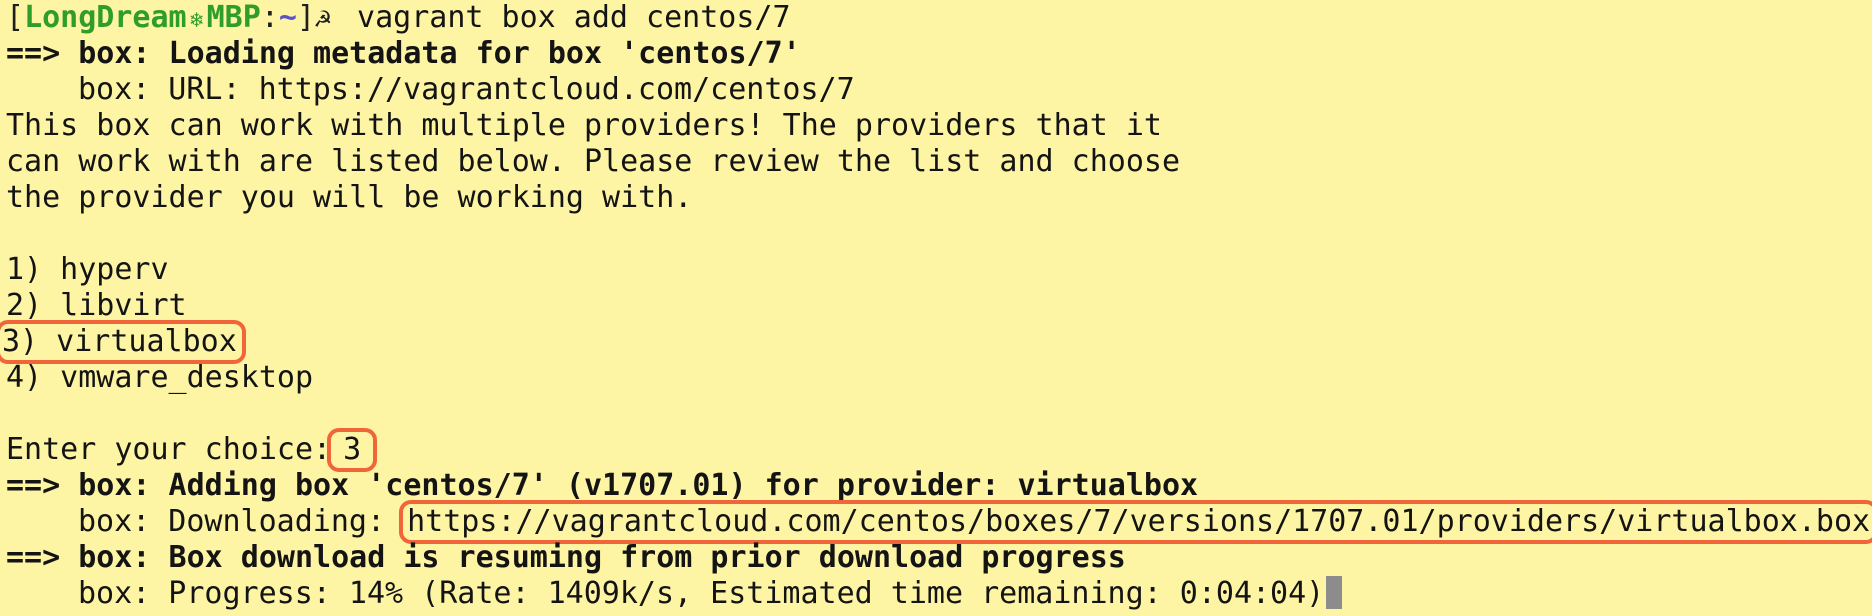  Describe the element at coordinates (1334, 592) in the screenshot. I see `terminal-cursor` at that location.